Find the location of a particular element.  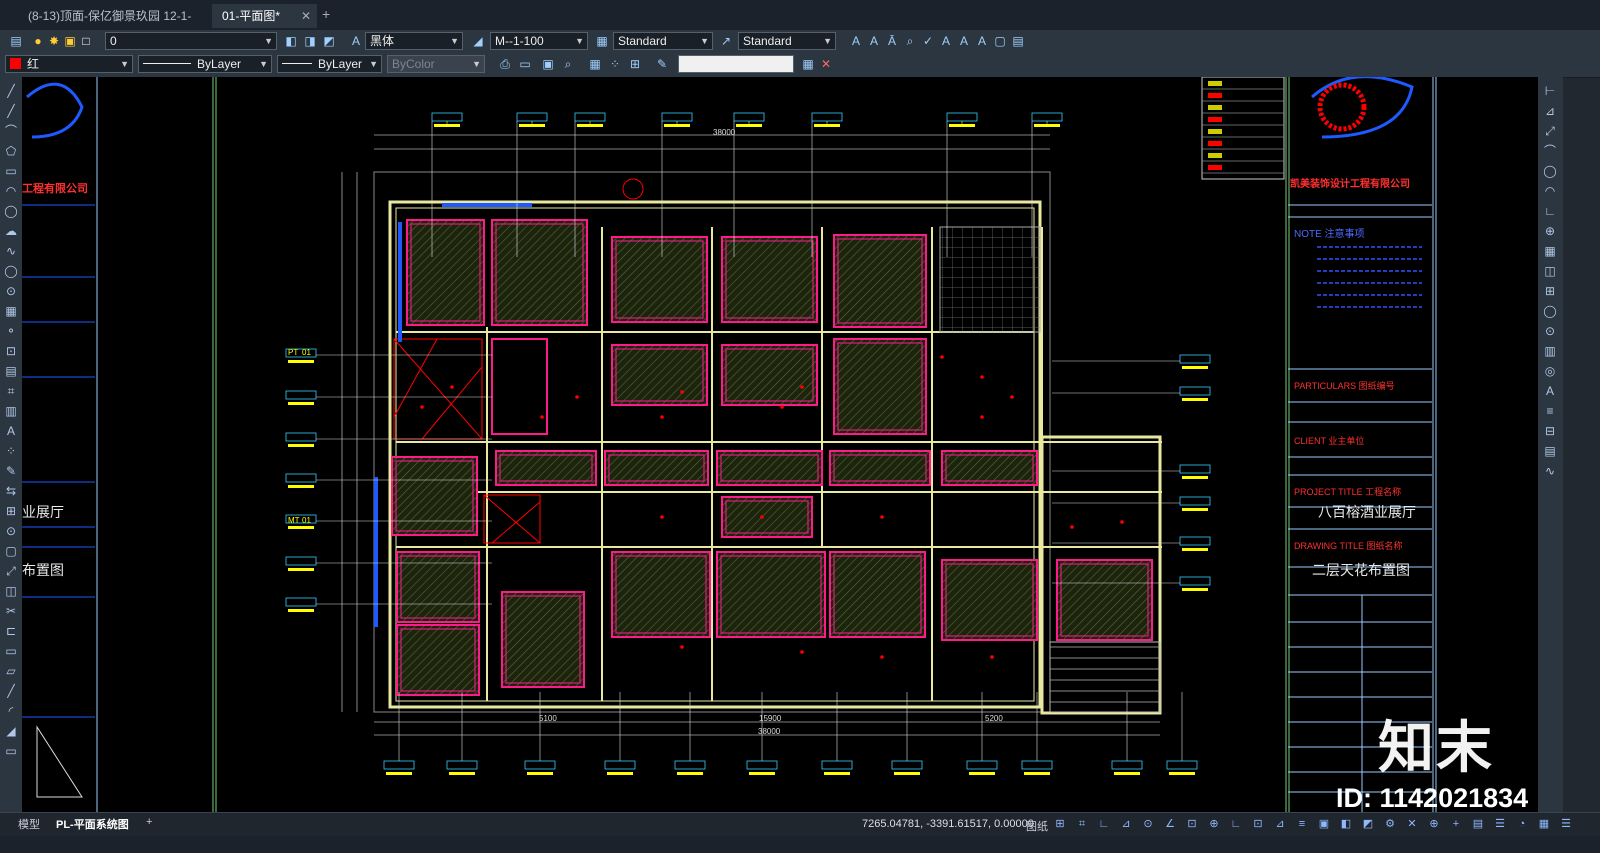

dimension-tool-icon: ◯ is located at coordinates (1550, 311).